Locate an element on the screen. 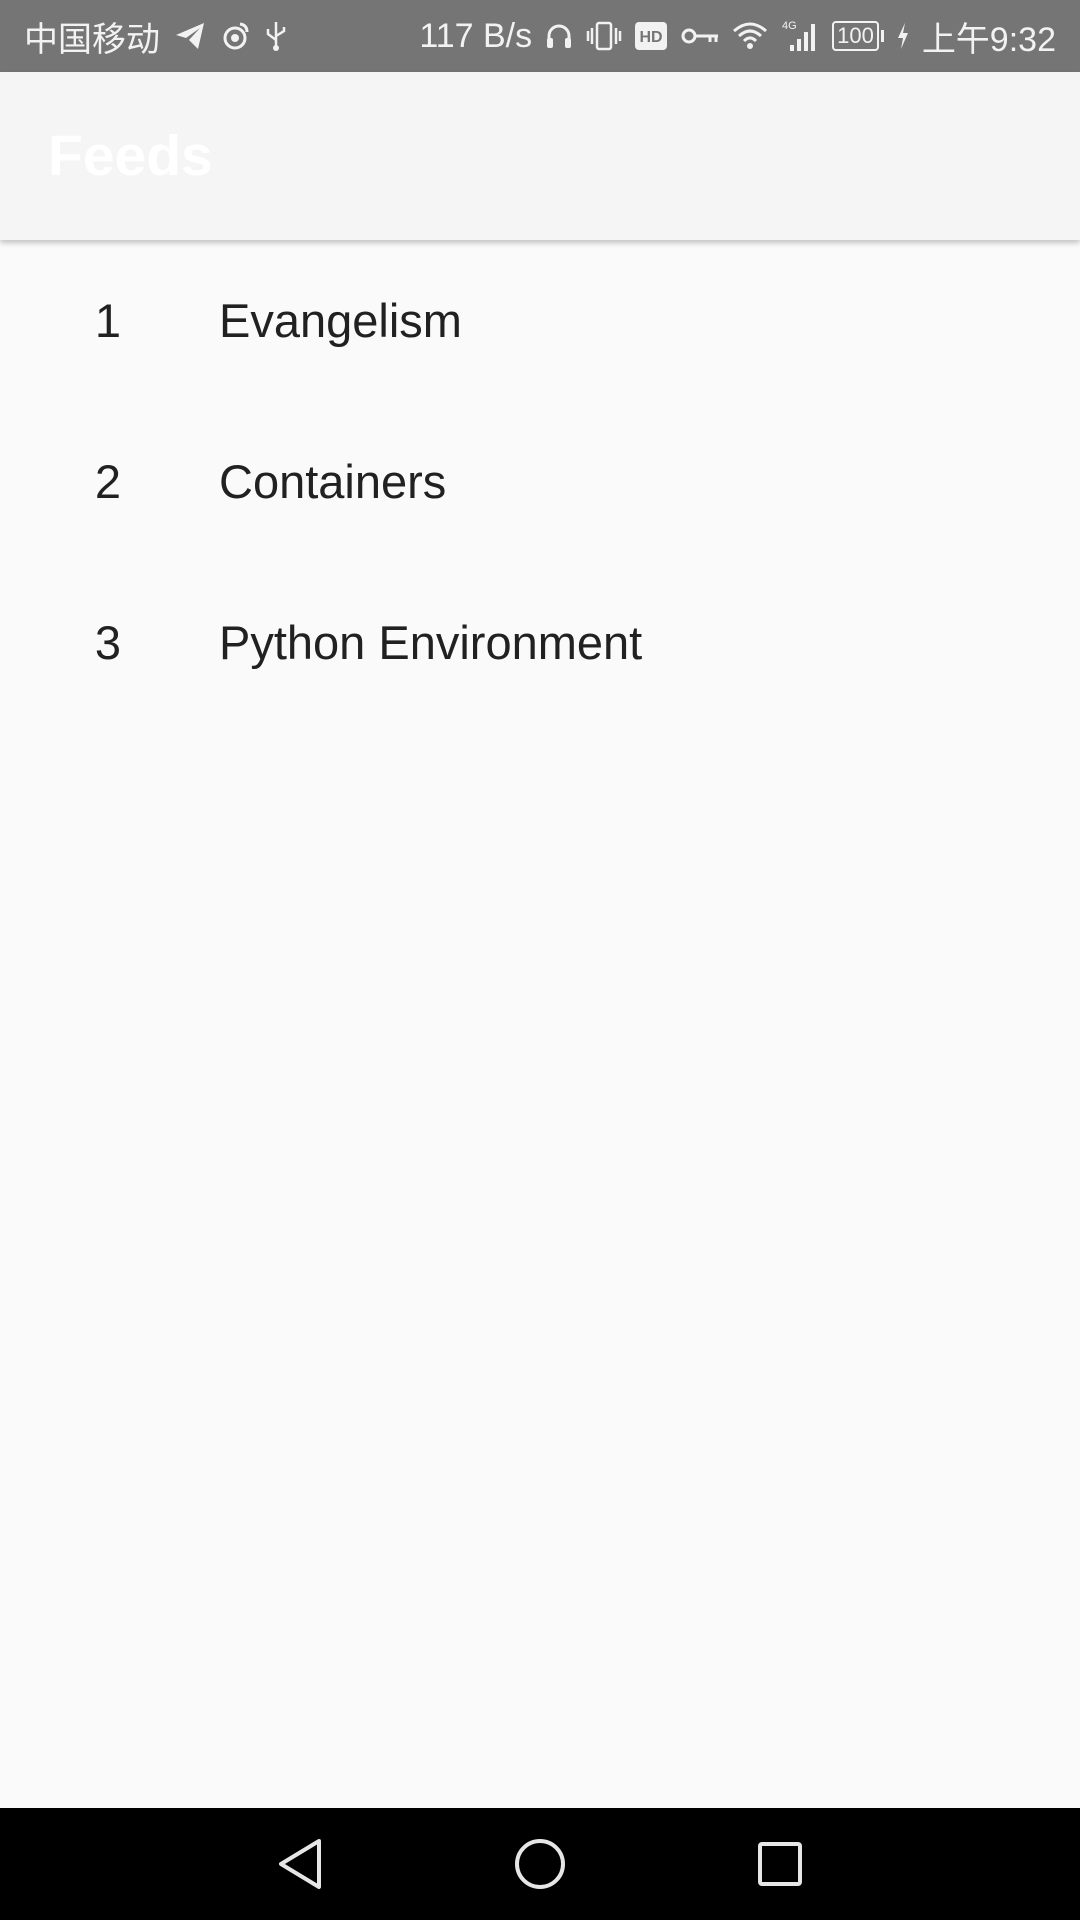 This screenshot has width=1080, height=1920. usb-icon is located at coordinates (276, 36).